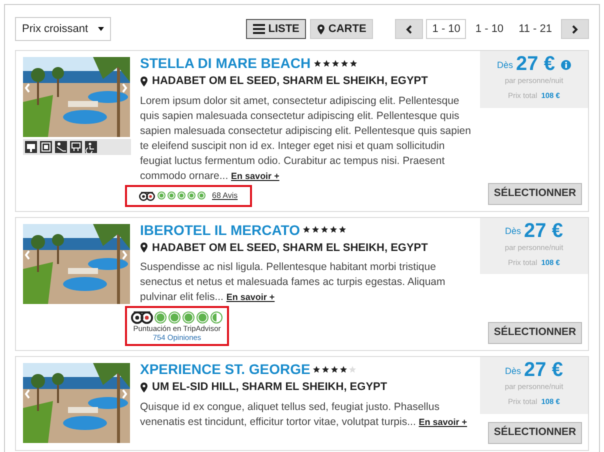  What do you see at coordinates (91, 147) in the screenshot?
I see `wheelchair-icon` at bounding box center [91, 147].